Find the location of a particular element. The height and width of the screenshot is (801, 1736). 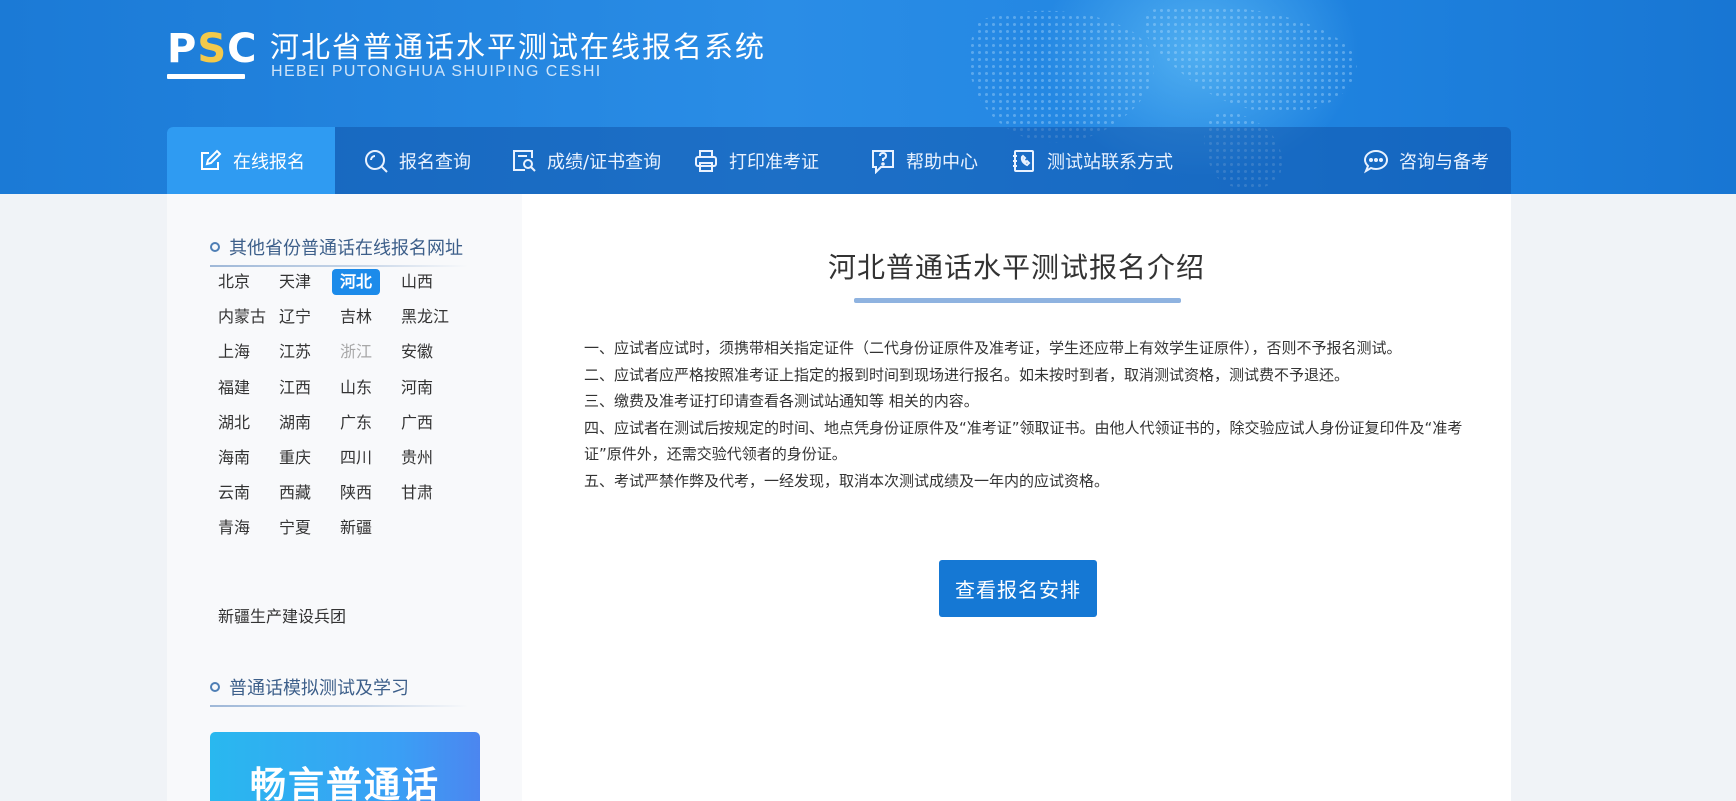

province-link: 江西 is located at coordinates (295, 388).